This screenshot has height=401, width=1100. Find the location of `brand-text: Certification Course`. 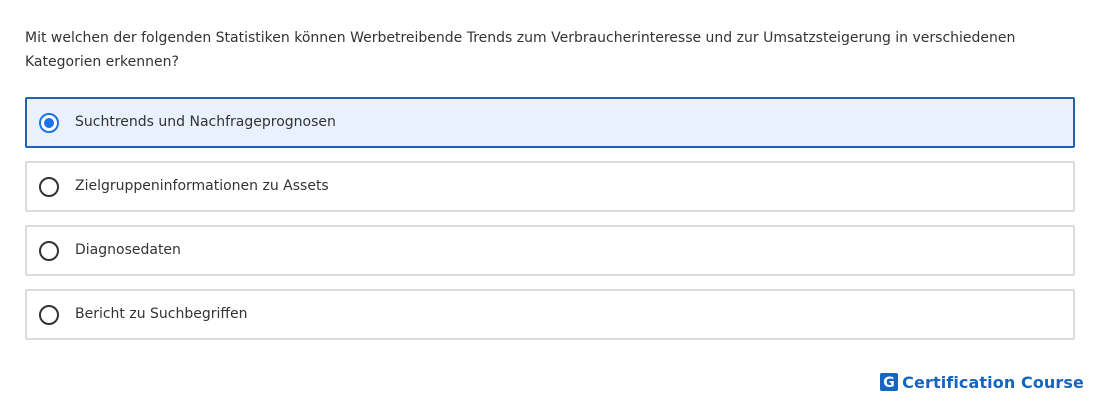

brand-text: Certification Course is located at coordinates (993, 382).